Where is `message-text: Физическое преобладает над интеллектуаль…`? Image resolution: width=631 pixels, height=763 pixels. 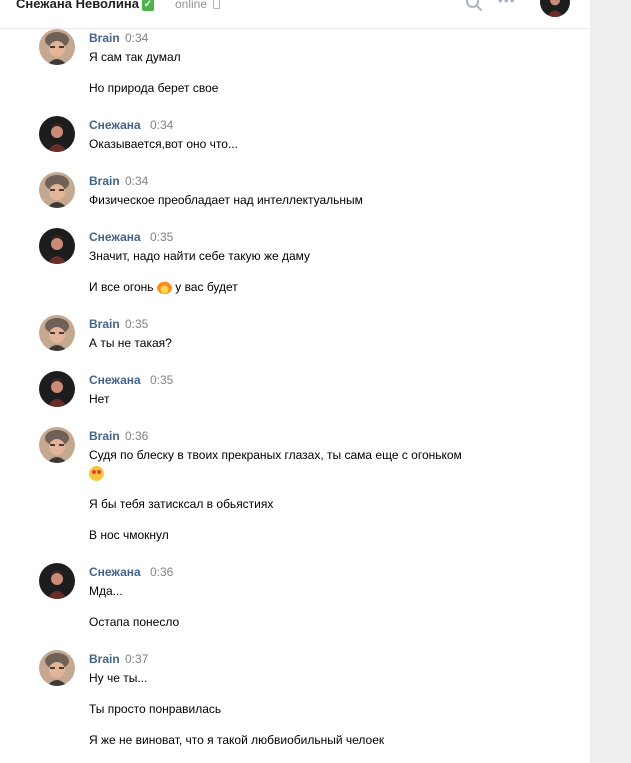
message-text: Физическое преобладает над интеллектуаль… is located at coordinates (226, 200).